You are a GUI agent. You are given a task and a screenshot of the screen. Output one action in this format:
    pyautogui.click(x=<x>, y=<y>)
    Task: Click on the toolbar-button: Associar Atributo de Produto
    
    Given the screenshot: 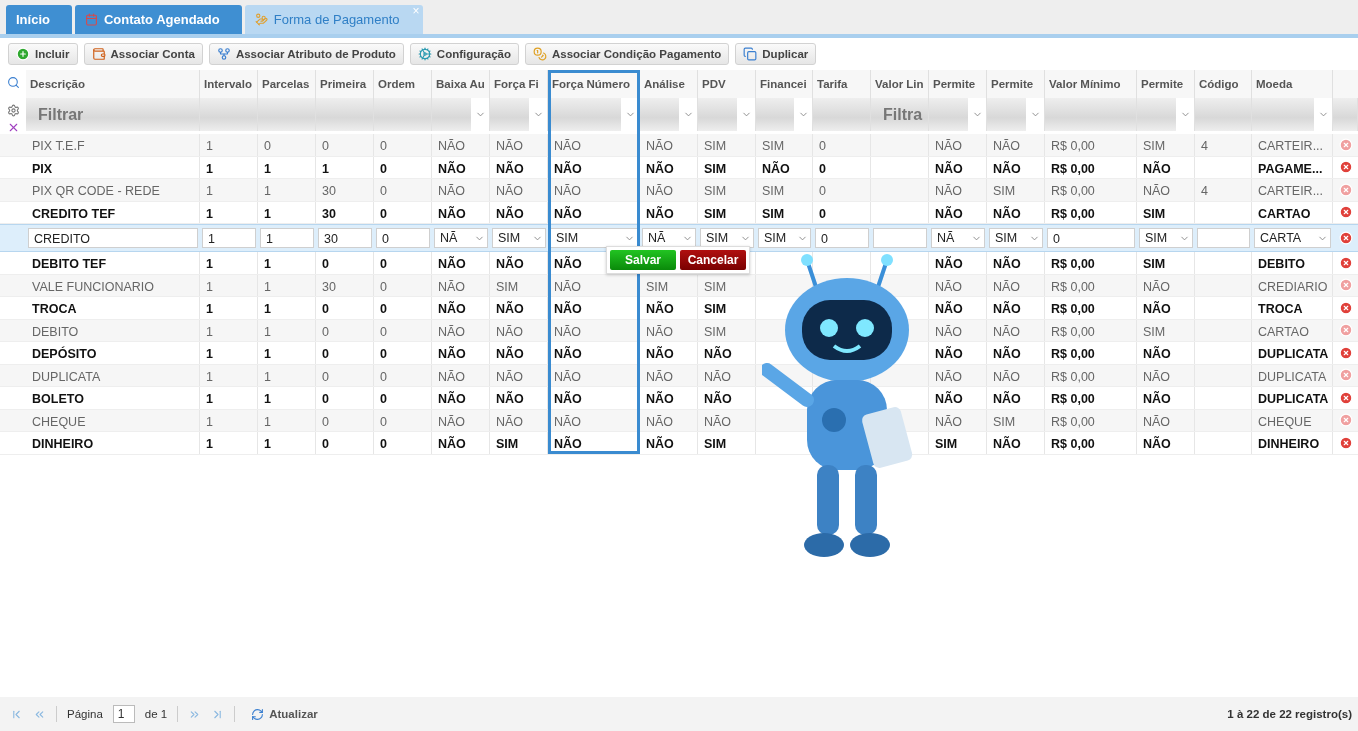 What is the action you would take?
    pyautogui.click(x=306, y=54)
    